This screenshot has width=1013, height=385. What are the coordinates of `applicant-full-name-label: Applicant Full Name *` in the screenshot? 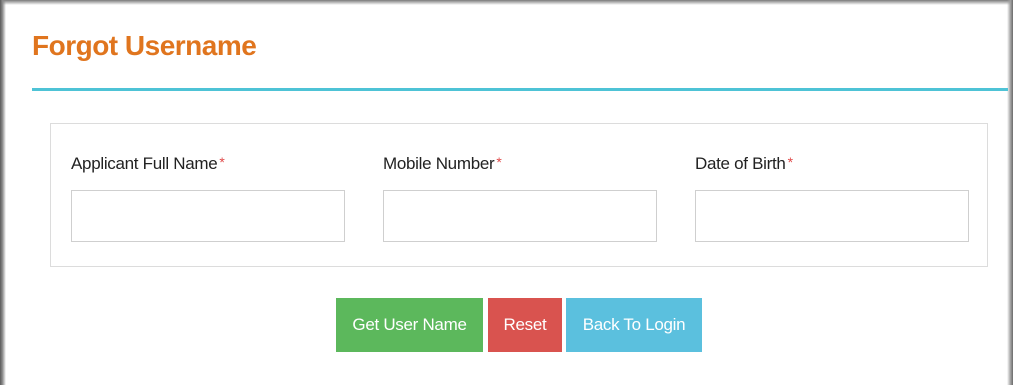 It's located at (148, 163).